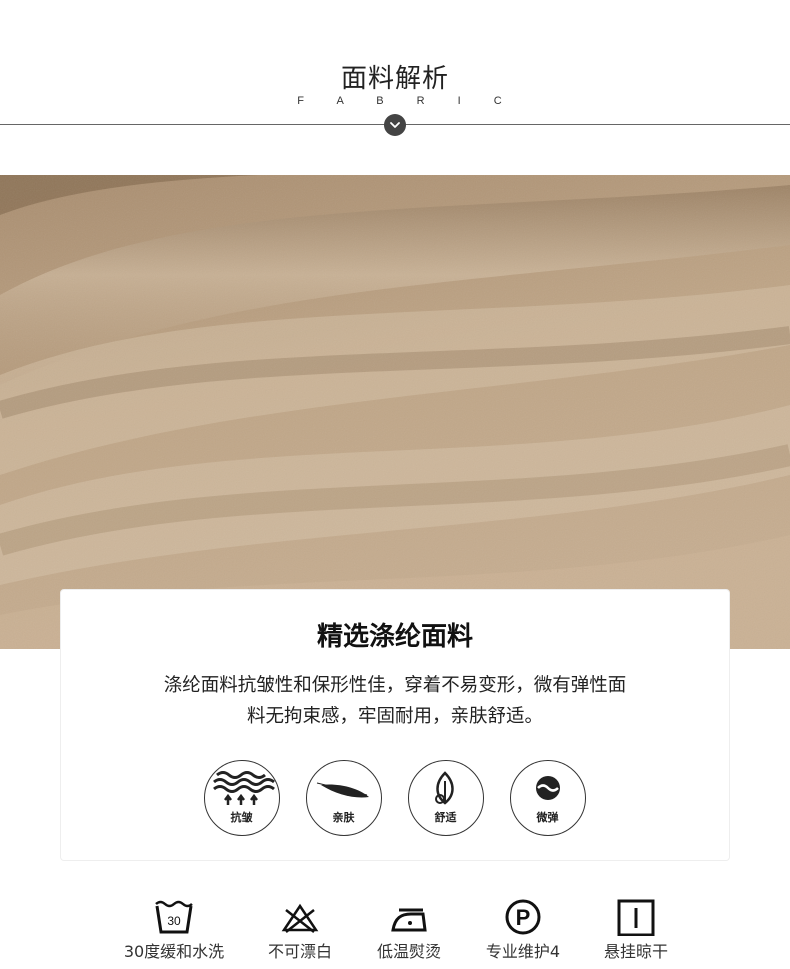  I want to click on card-title: 精选涤纶面料, so click(394, 637).